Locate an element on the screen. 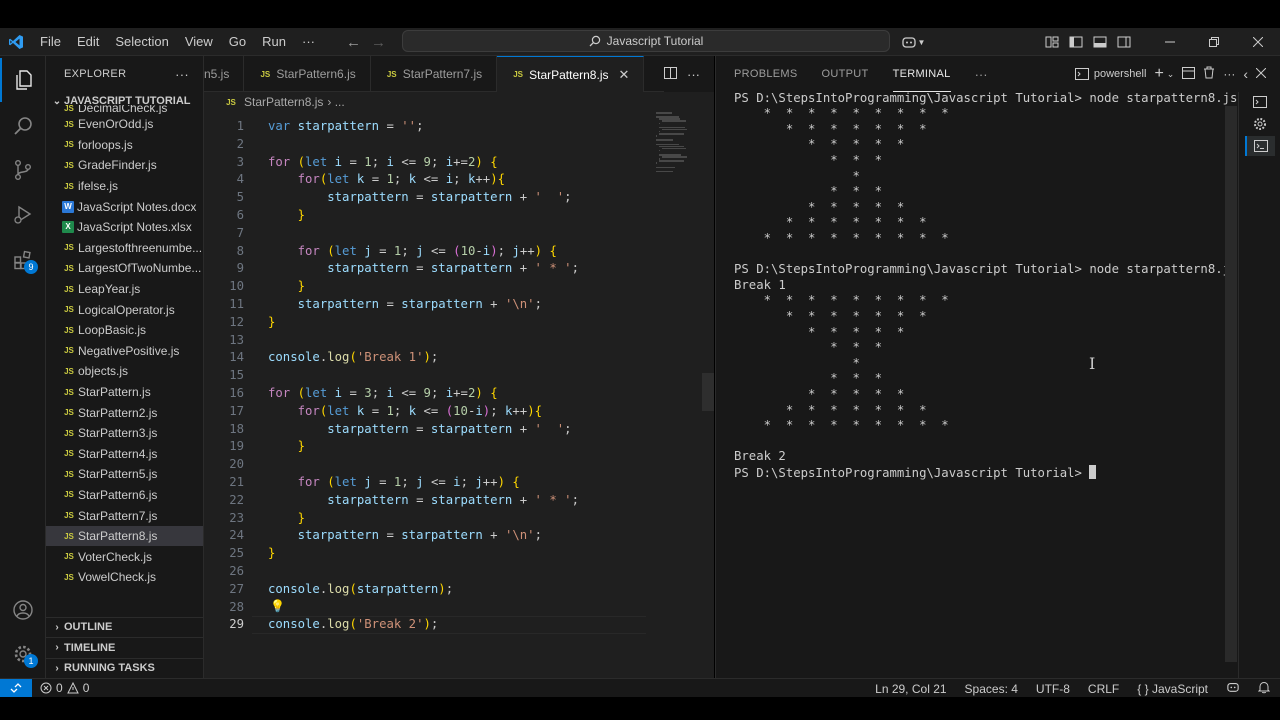  file-item: JS EvenOrOdd.js is located at coordinates (124, 124).